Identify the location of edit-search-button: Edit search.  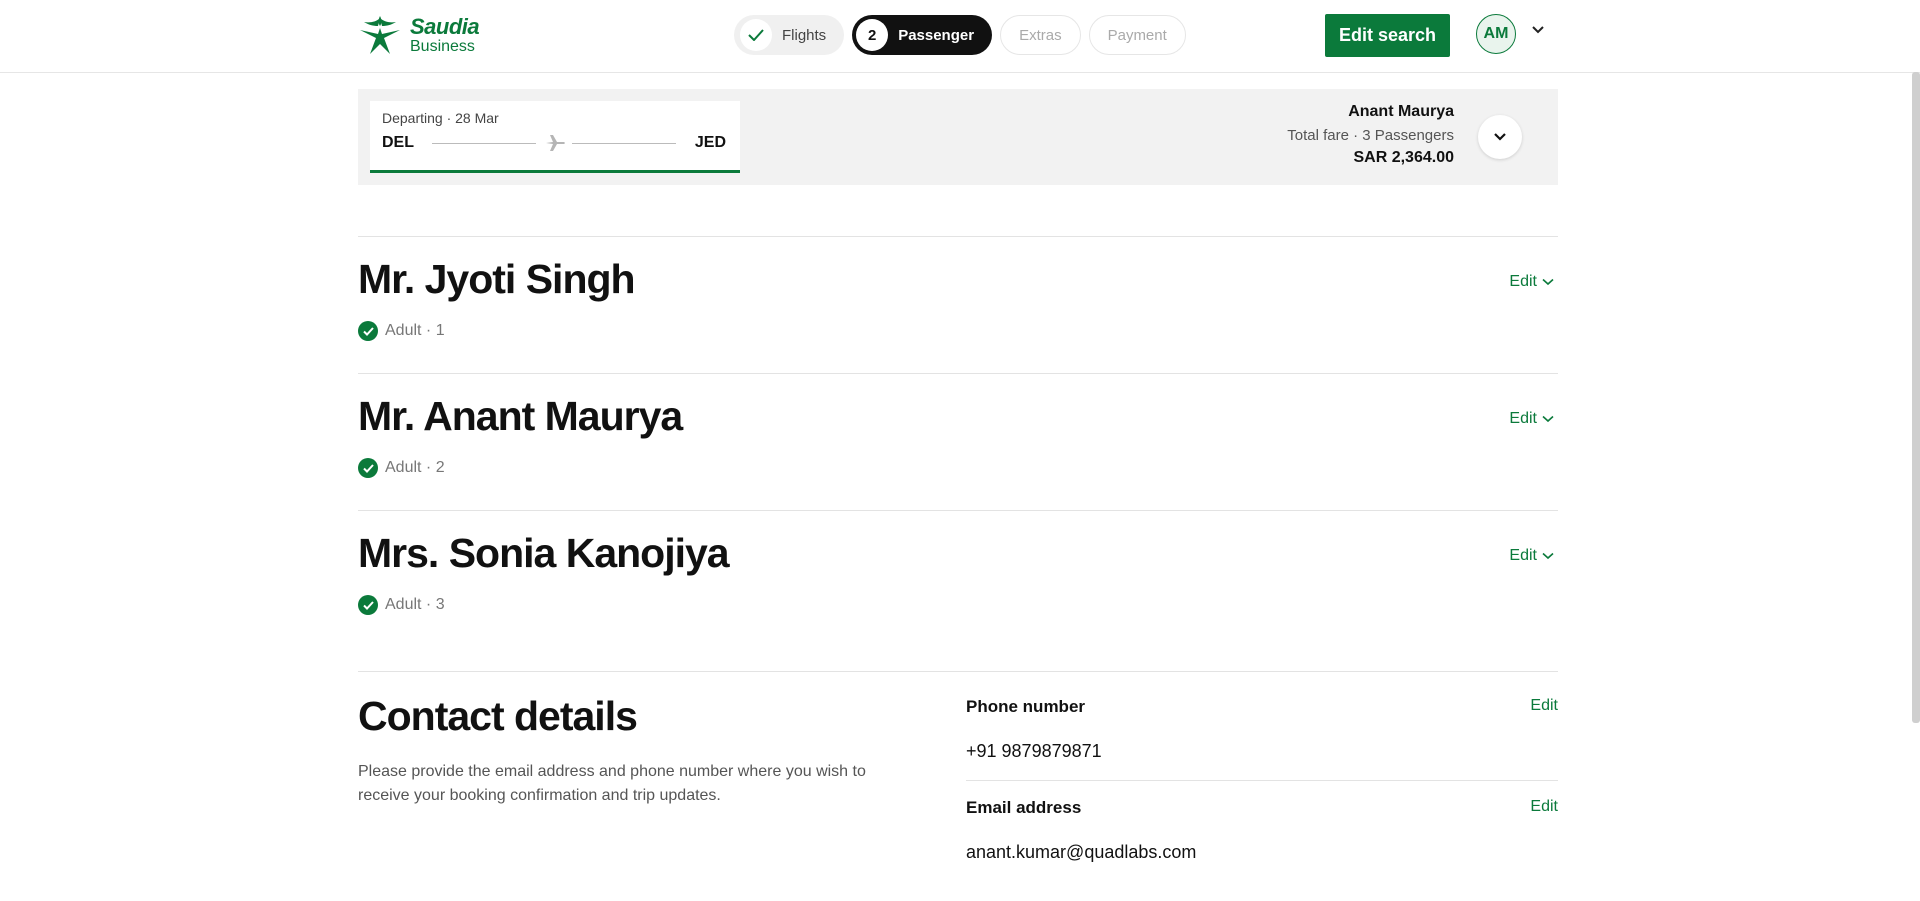
(1387, 35).